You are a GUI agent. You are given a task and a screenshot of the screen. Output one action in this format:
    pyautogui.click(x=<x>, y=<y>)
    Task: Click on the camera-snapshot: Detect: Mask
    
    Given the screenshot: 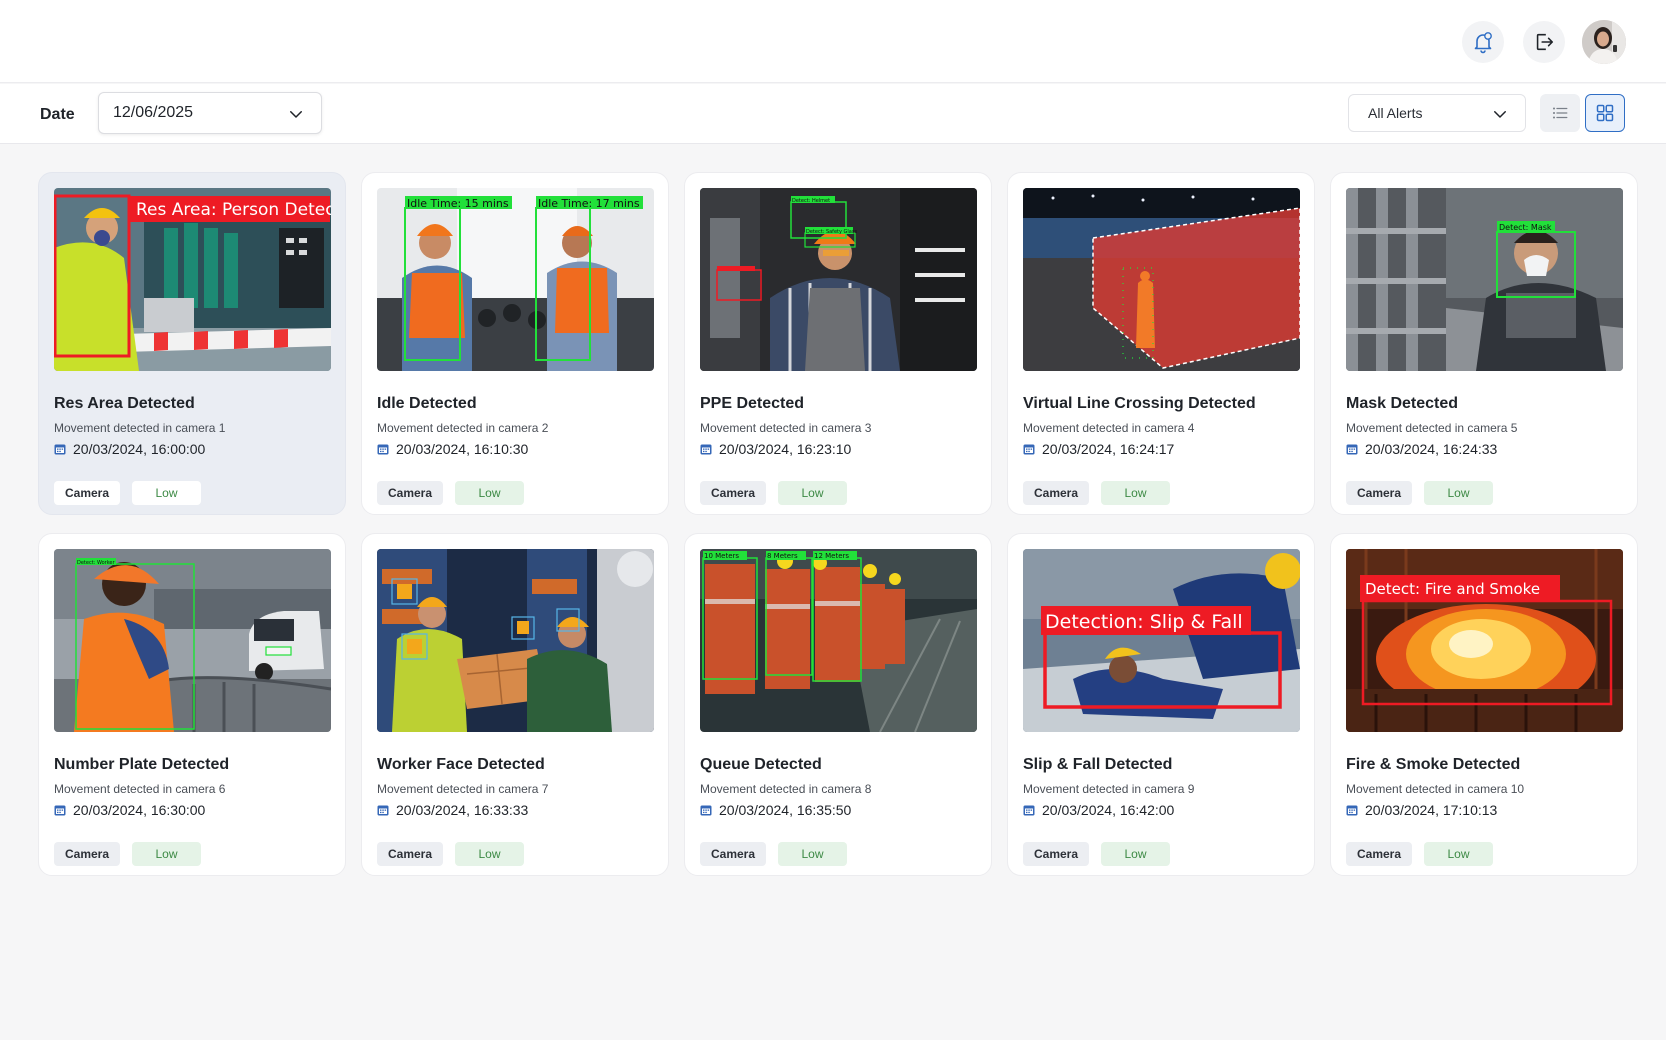 What is the action you would take?
    pyautogui.click(x=1484, y=279)
    